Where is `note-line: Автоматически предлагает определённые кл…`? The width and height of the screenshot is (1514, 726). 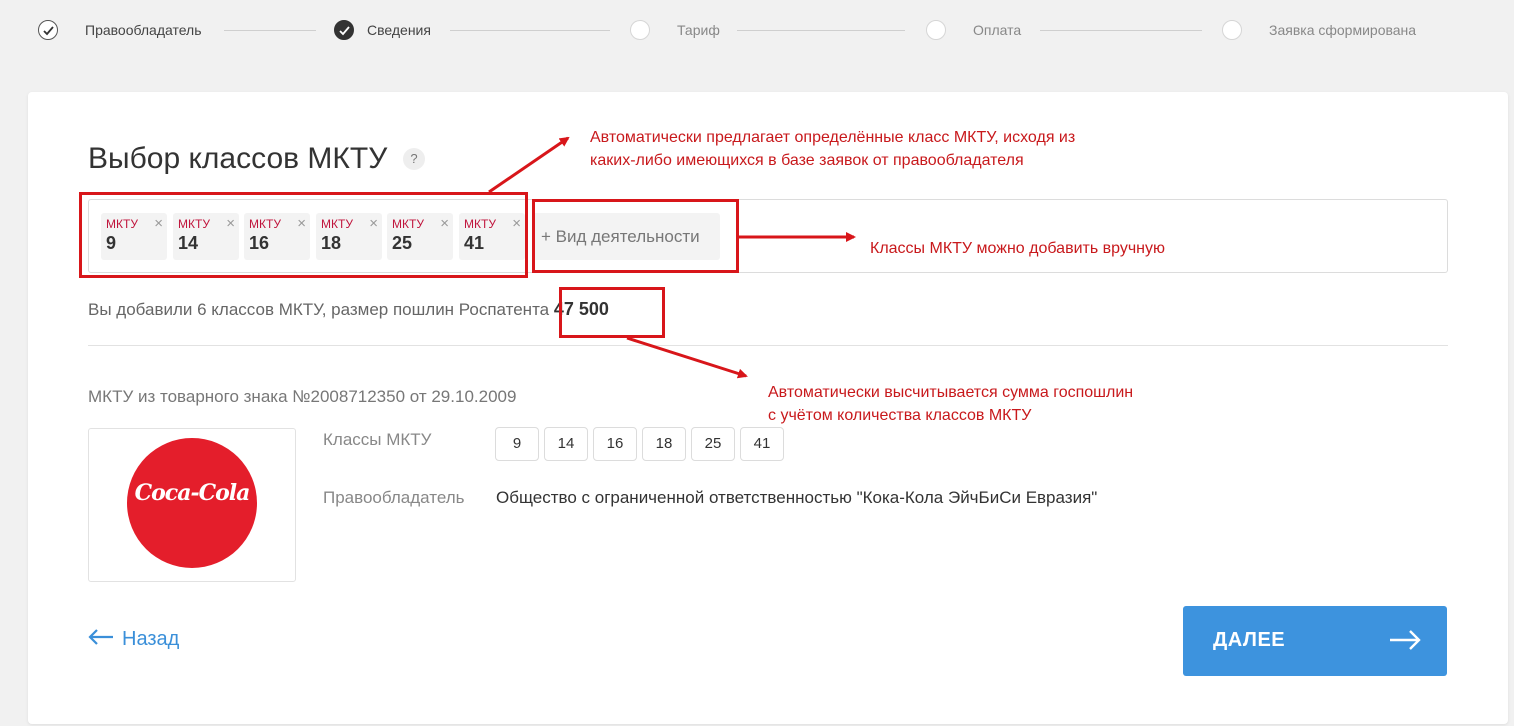 note-line: Автоматически предлагает определённые кл… is located at coordinates (833, 137).